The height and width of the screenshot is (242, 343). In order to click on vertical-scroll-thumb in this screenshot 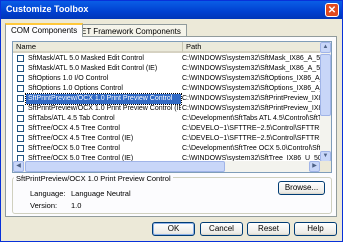, I will do `click(325, 85)`.